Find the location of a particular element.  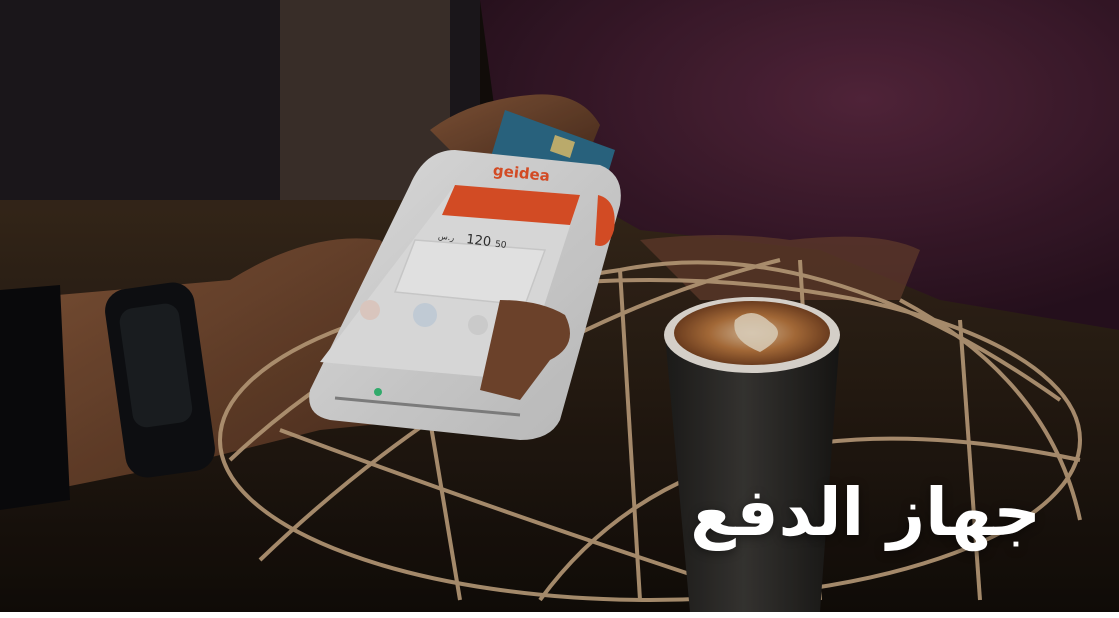

hero-title: جهاز الدفع is located at coordinates (865, 512).